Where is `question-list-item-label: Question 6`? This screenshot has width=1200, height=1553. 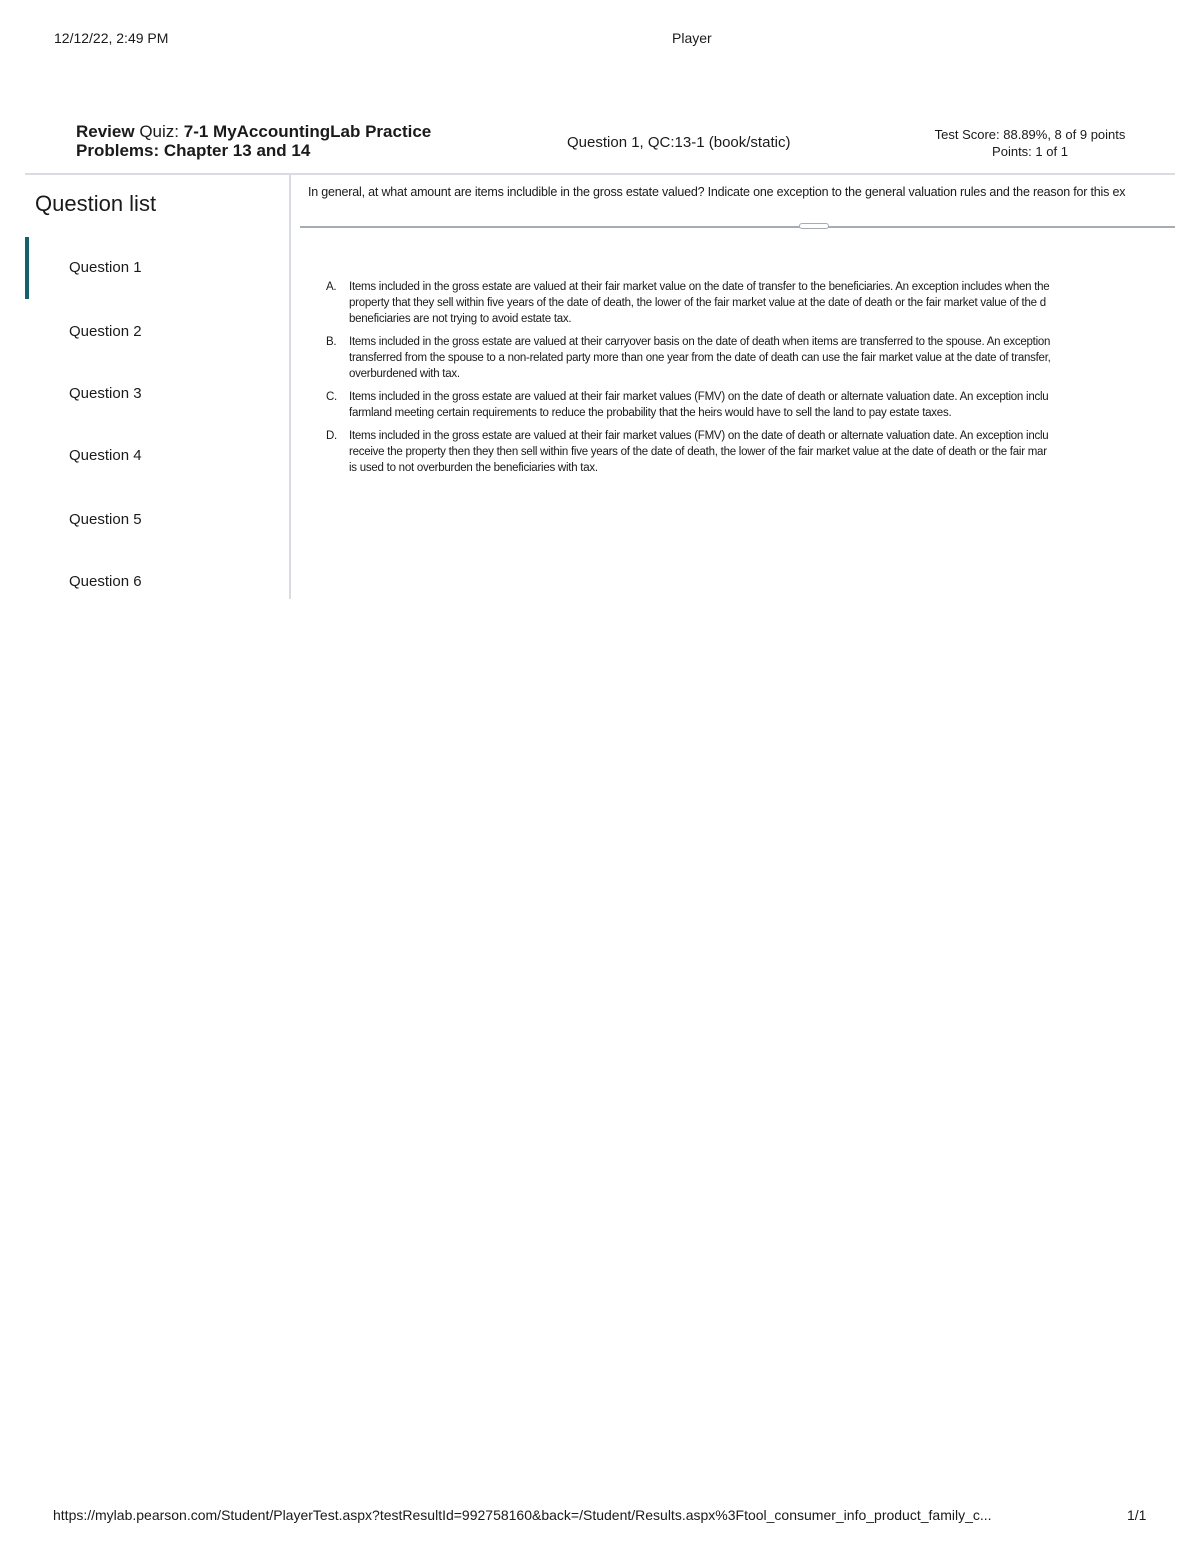 question-list-item-label: Question 6 is located at coordinates (105, 581).